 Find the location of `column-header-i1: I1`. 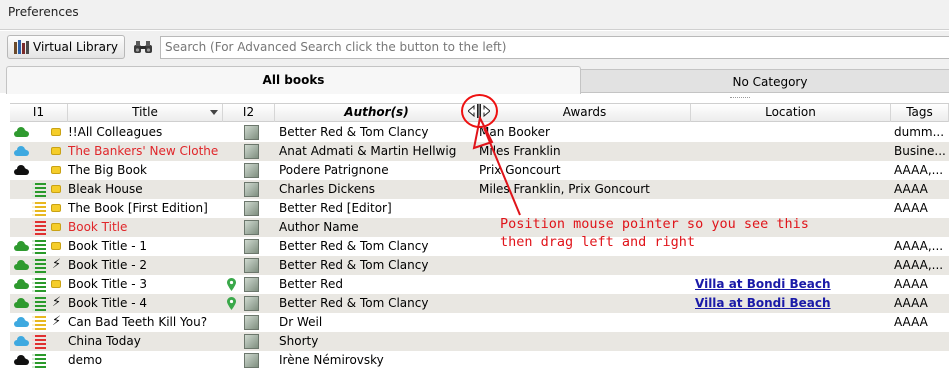

column-header-i1: I1 is located at coordinates (39, 113).